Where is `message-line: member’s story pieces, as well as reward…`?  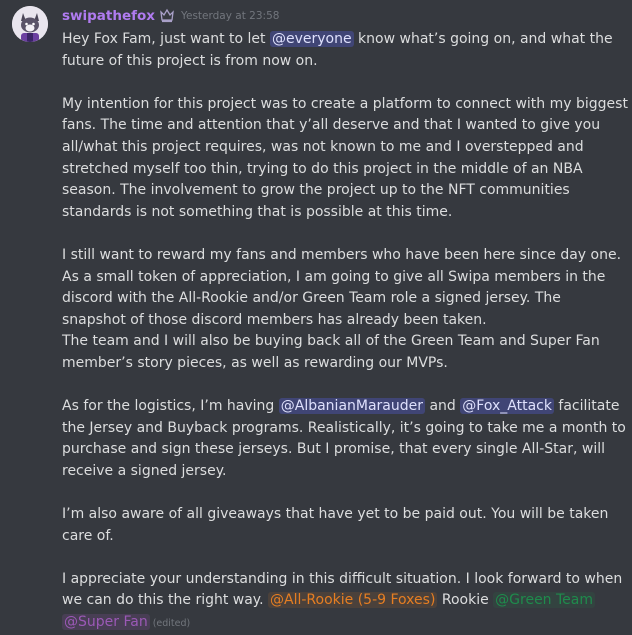 message-line: member’s story pieces, as well as reward… is located at coordinates (255, 362).